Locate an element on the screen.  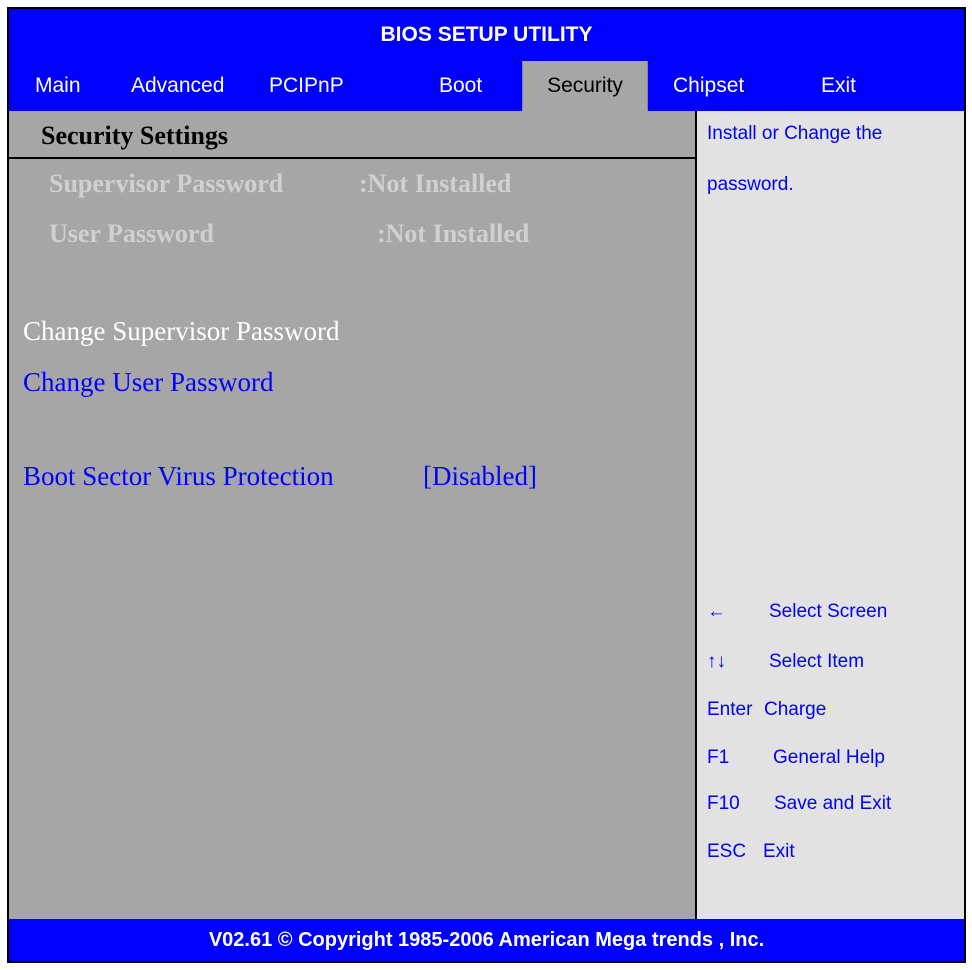
section-divider is located at coordinates (352, 158).